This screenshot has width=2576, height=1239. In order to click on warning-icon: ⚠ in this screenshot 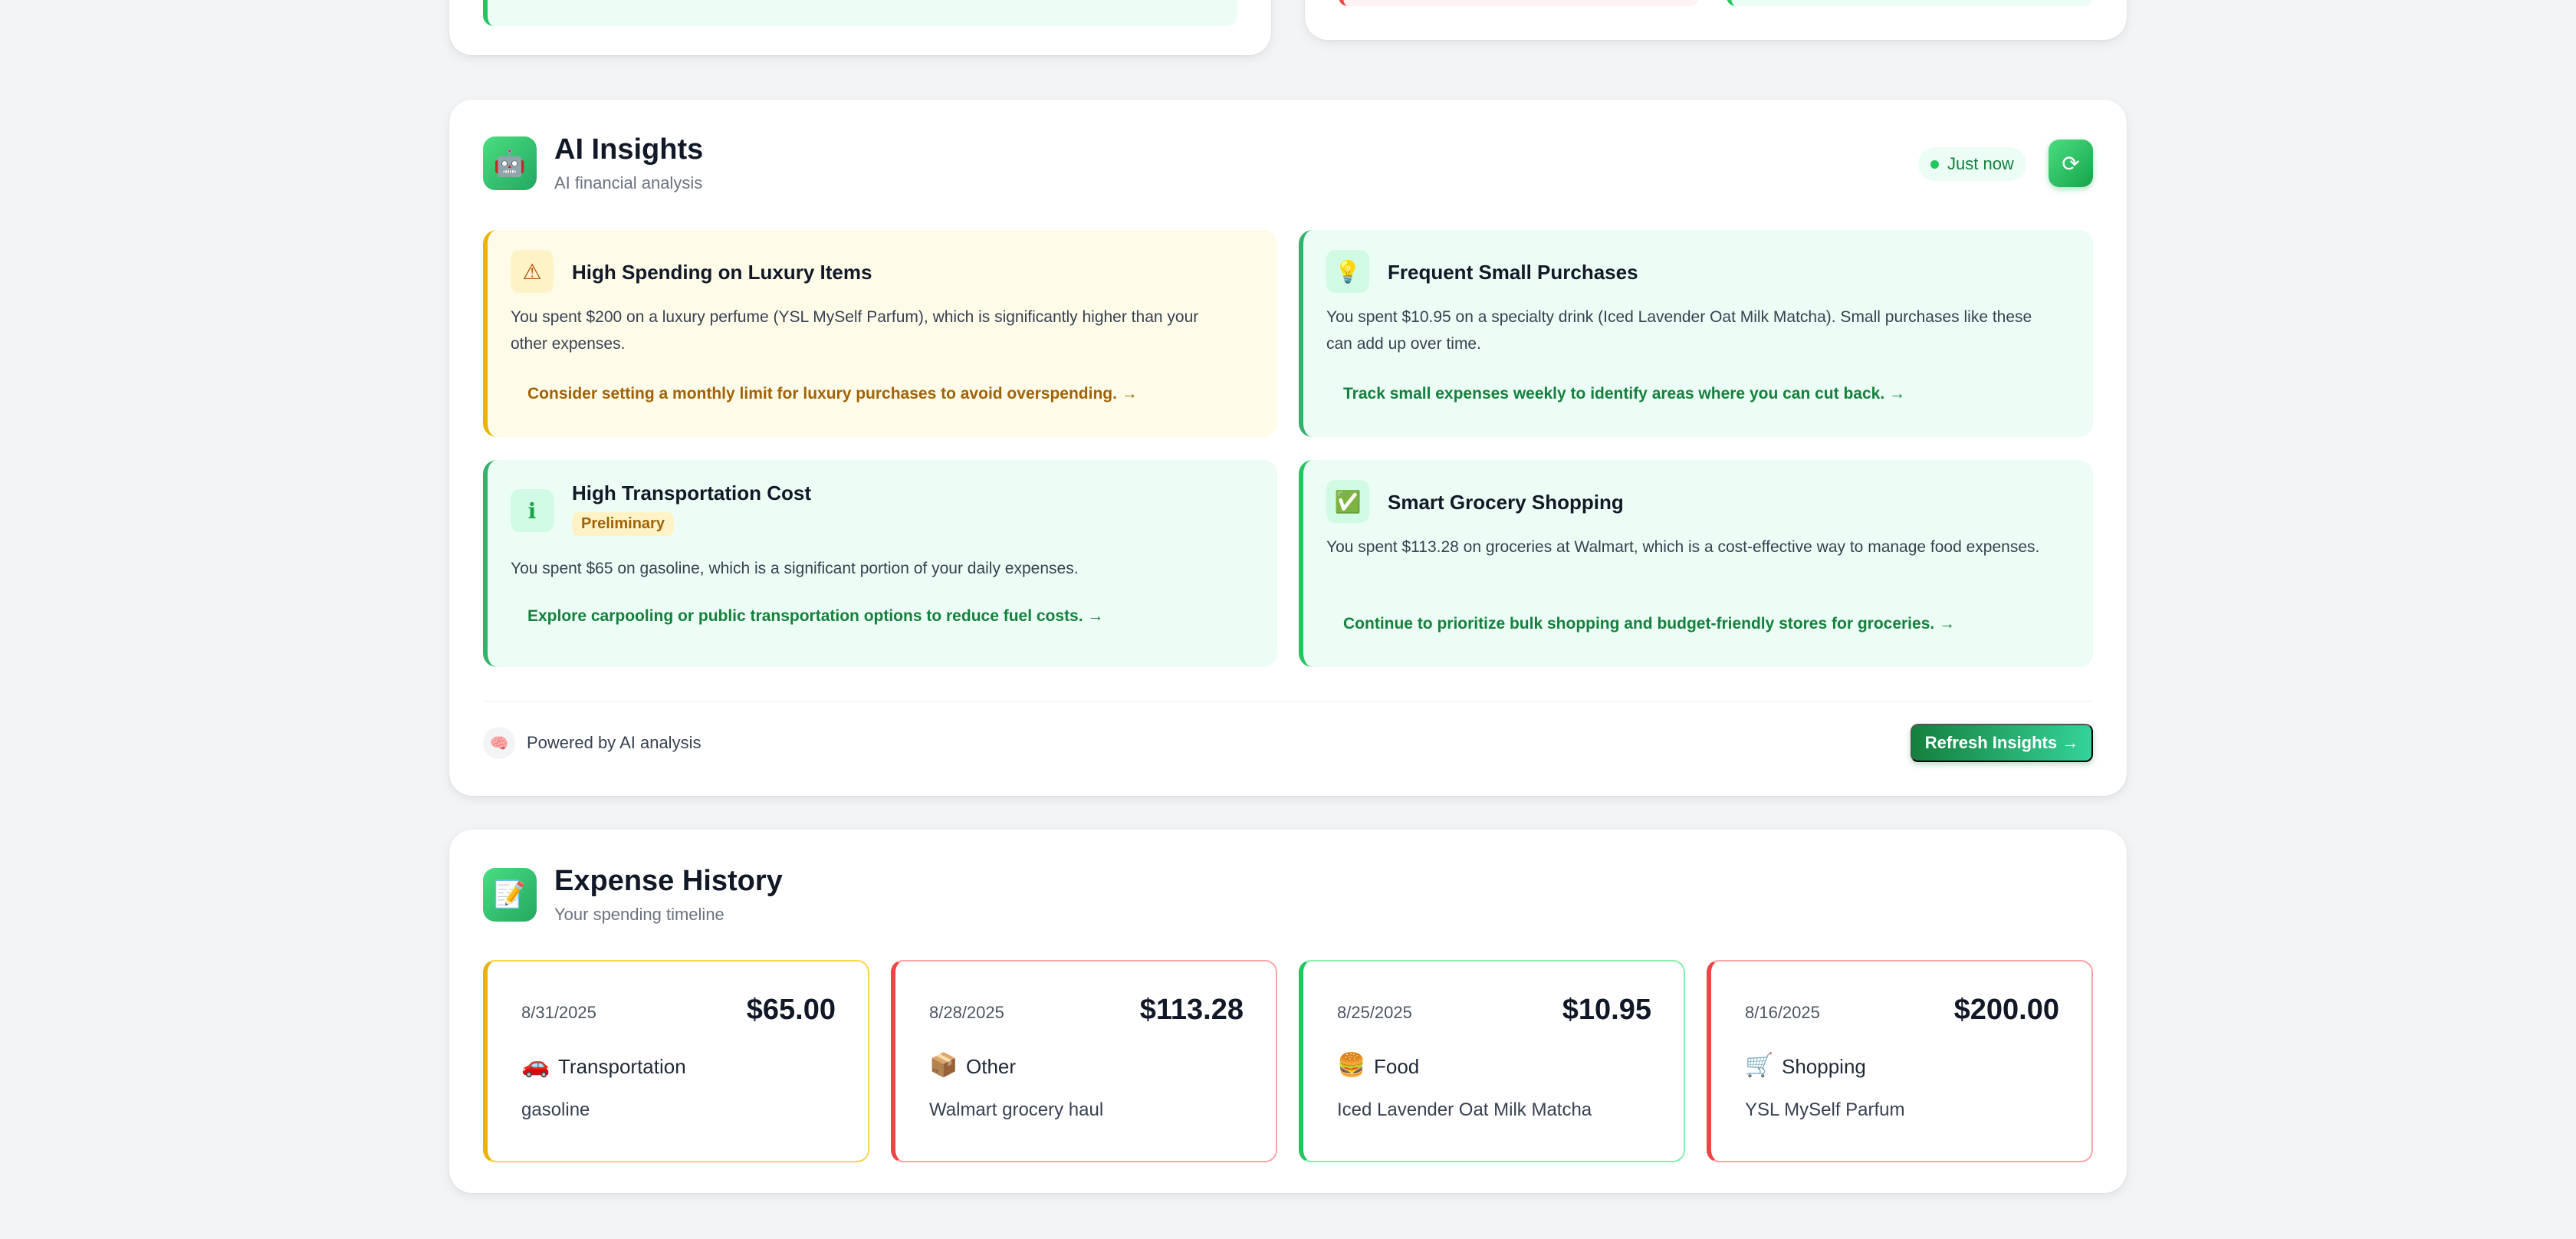, I will do `click(532, 271)`.